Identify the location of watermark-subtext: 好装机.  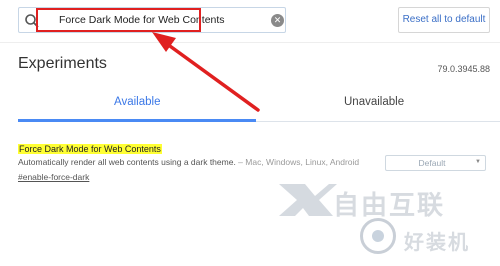
(437, 243).